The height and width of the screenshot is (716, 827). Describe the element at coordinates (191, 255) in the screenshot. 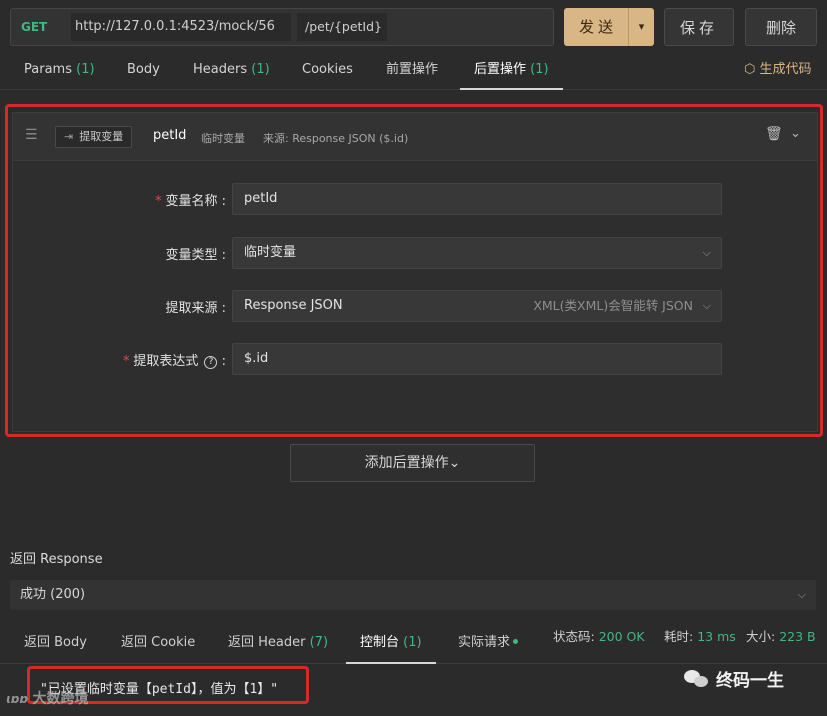

I see `var-type-label-text: 变量类型` at that location.